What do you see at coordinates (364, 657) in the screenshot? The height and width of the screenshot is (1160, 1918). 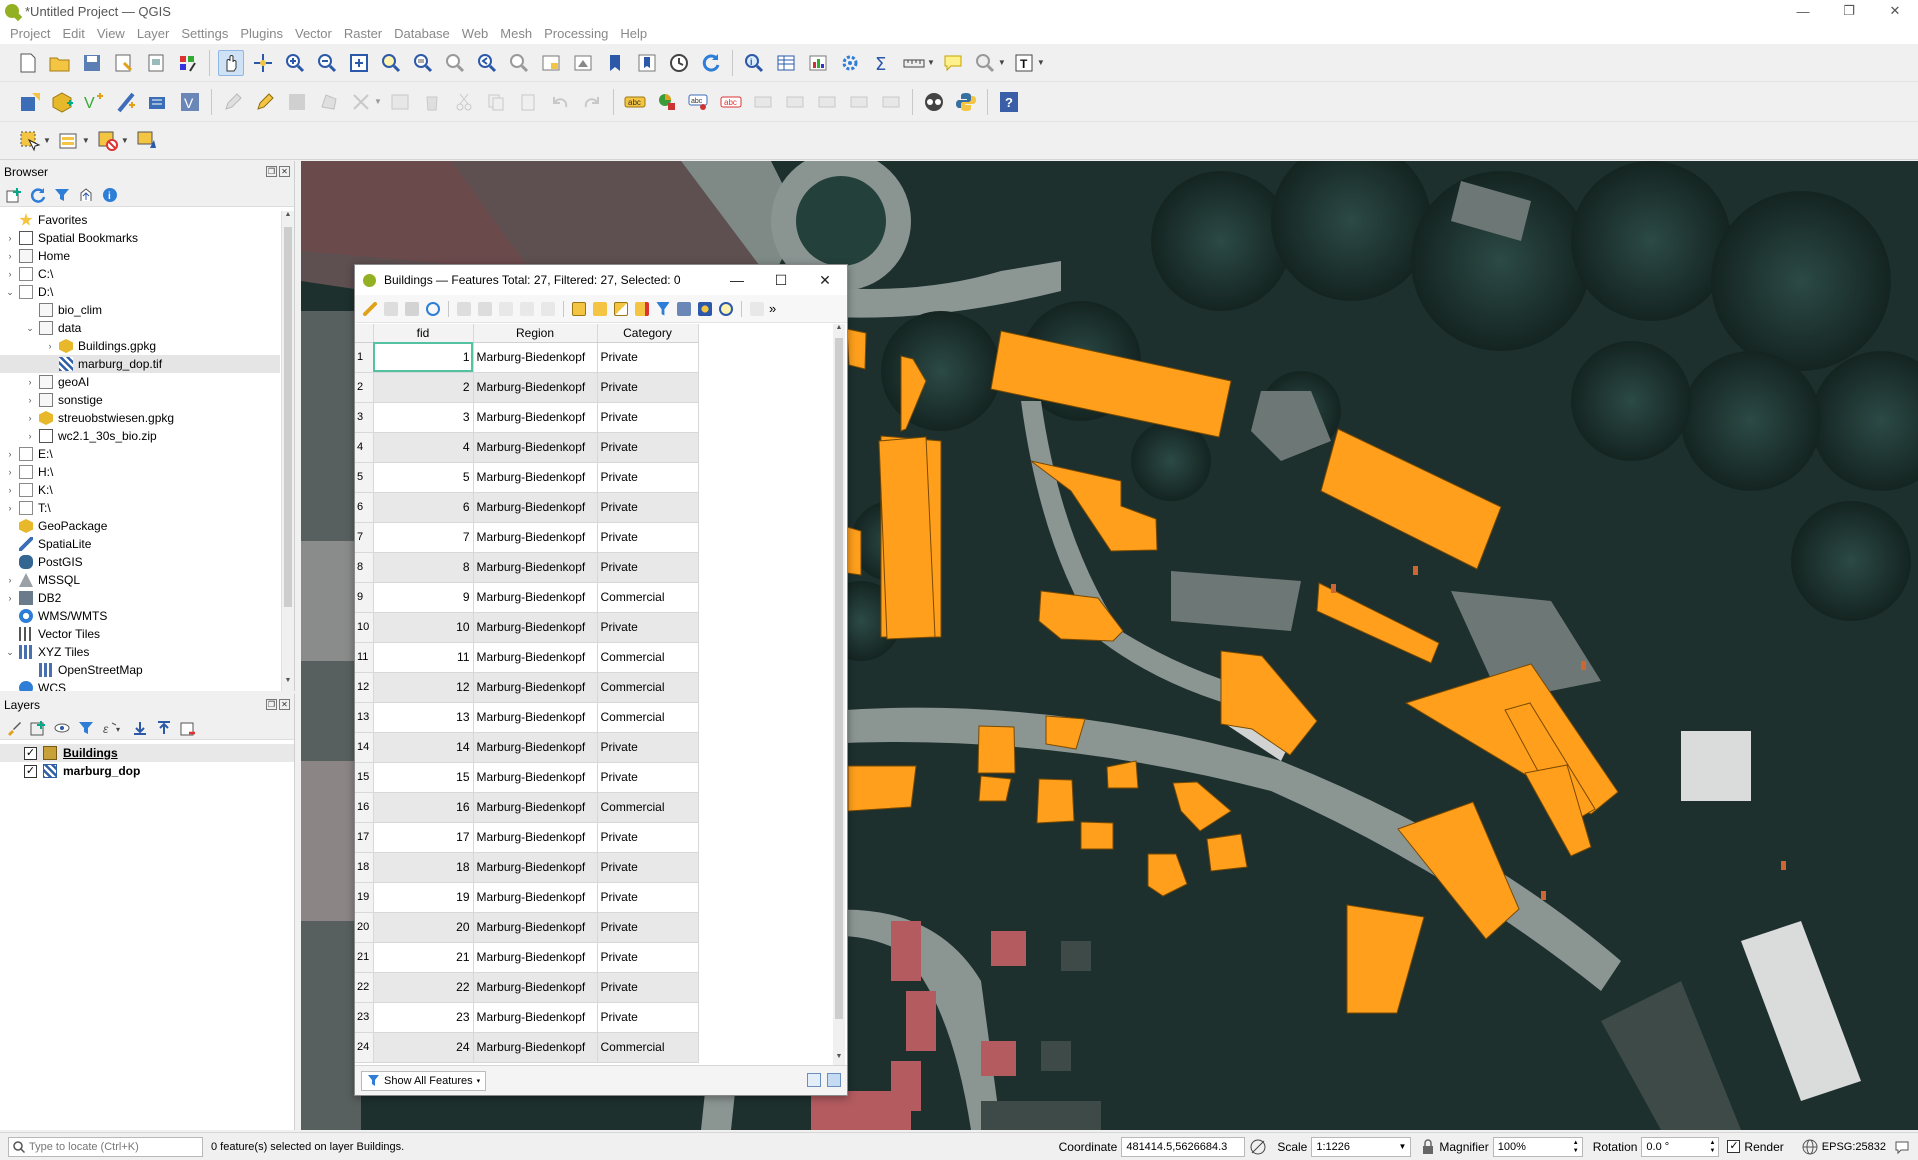 I see `row-number: 11` at bounding box center [364, 657].